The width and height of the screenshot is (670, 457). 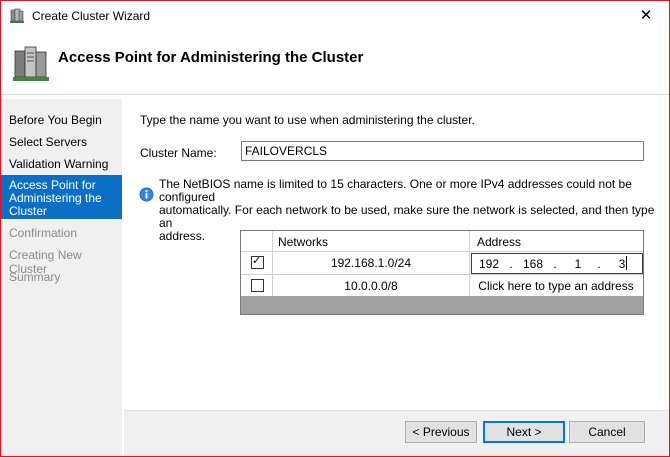 I want to click on networks-column-header: Networks, so click(x=303, y=242).